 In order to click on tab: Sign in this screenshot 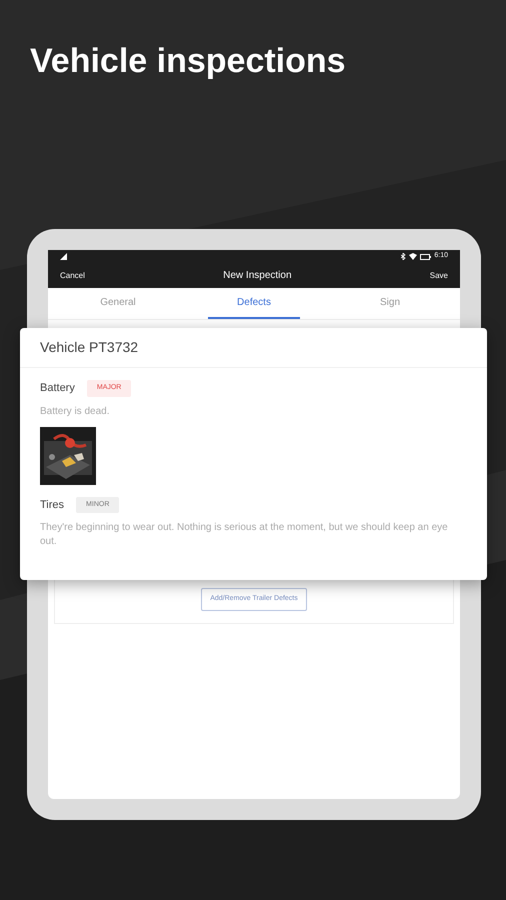, I will do `click(390, 303)`.